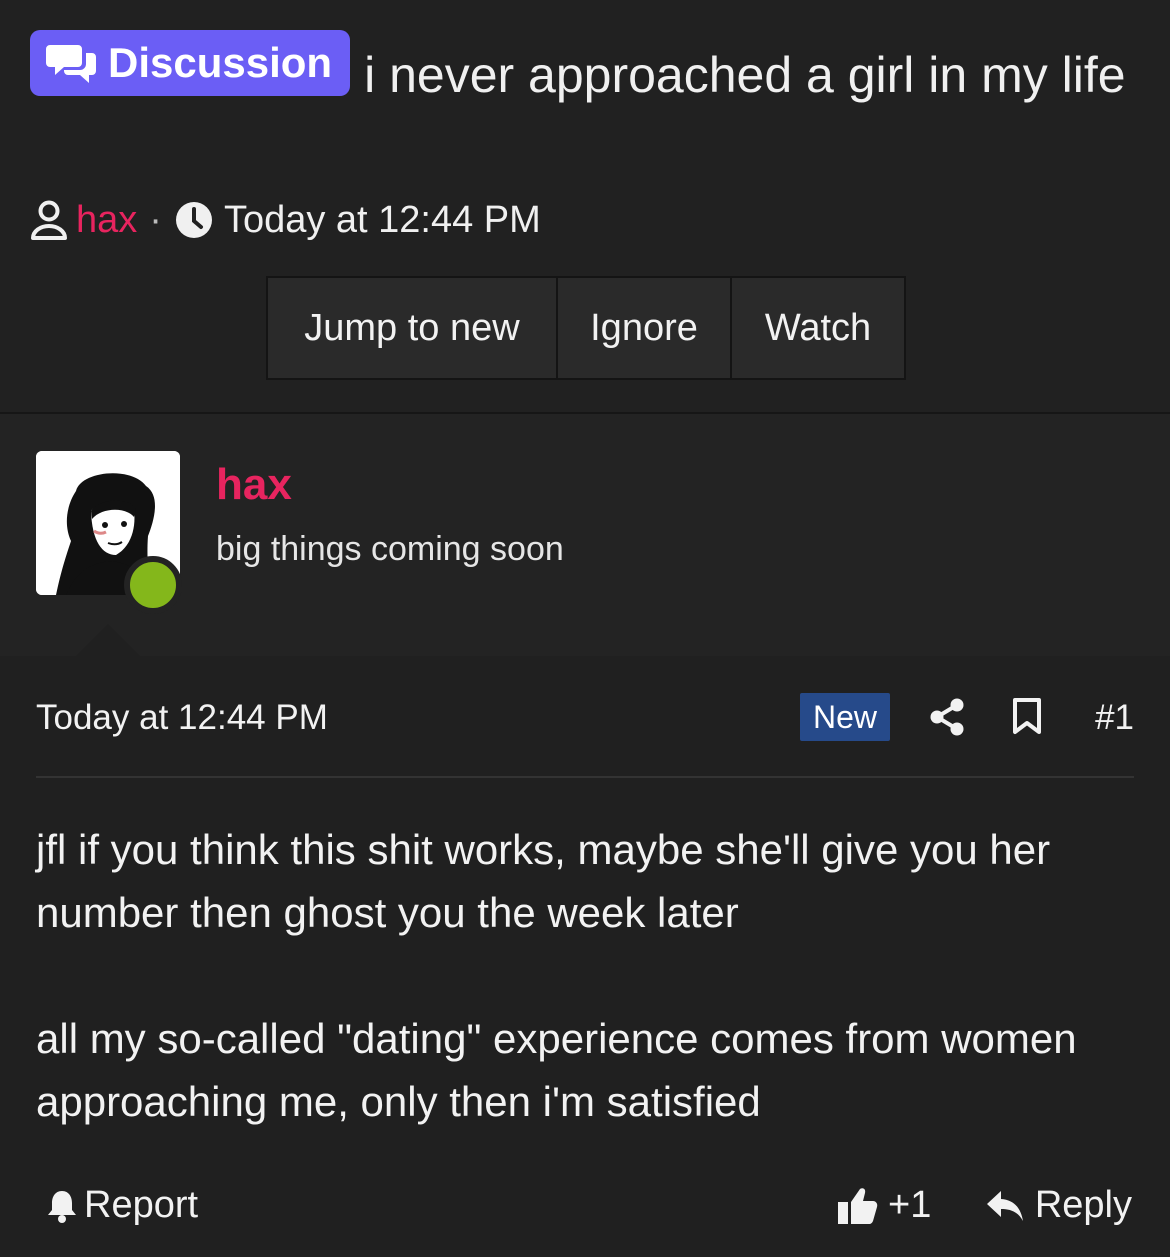 The width and height of the screenshot is (1170, 1257). Describe the element at coordinates (1027, 716) in the screenshot. I see `bookmark-icon` at that location.